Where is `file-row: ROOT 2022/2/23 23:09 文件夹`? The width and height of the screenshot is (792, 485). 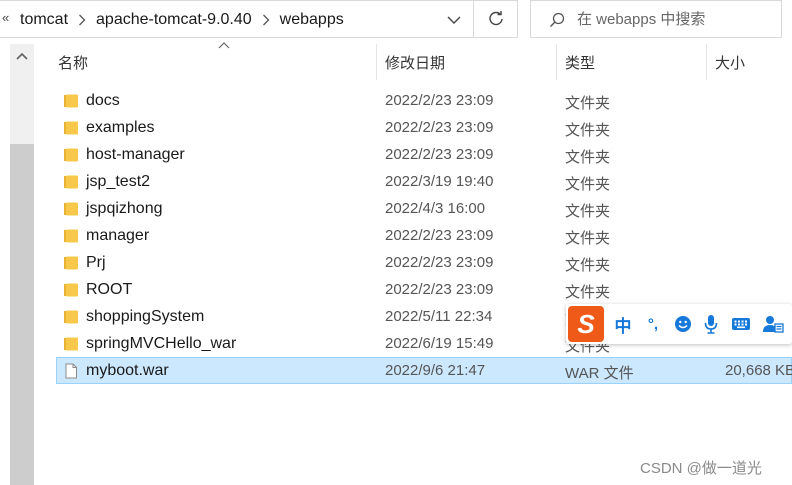 file-row: ROOT 2022/2/23 23:09 文件夹 is located at coordinates (424, 289).